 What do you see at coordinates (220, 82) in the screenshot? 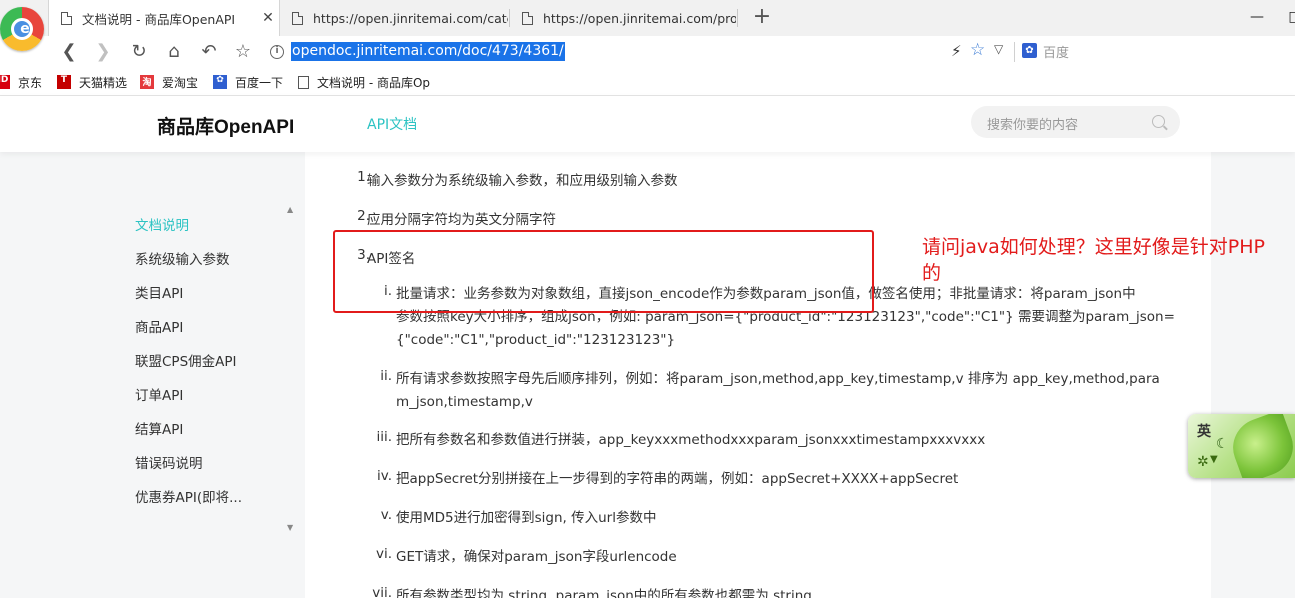
I see `baidu-icon: ✿` at bounding box center [220, 82].